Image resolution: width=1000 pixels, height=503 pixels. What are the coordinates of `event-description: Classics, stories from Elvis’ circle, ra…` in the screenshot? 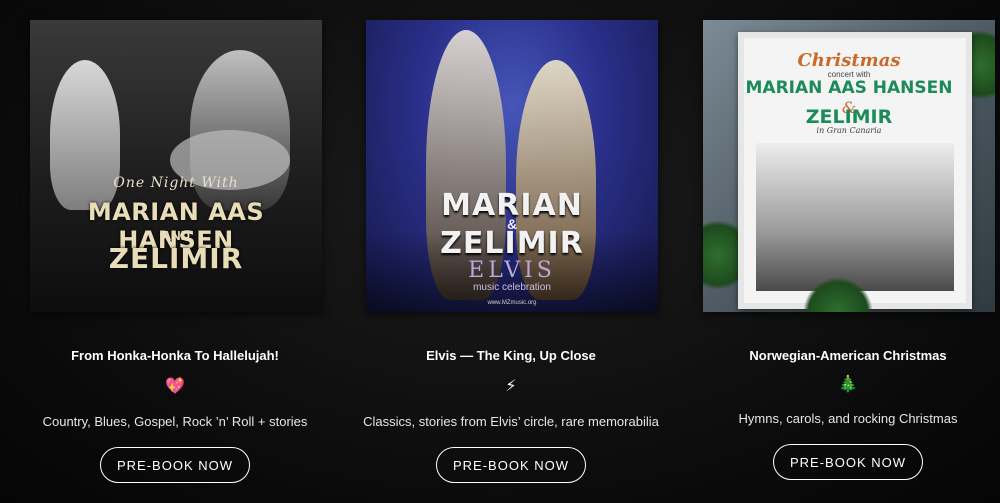 It's located at (511, 421).